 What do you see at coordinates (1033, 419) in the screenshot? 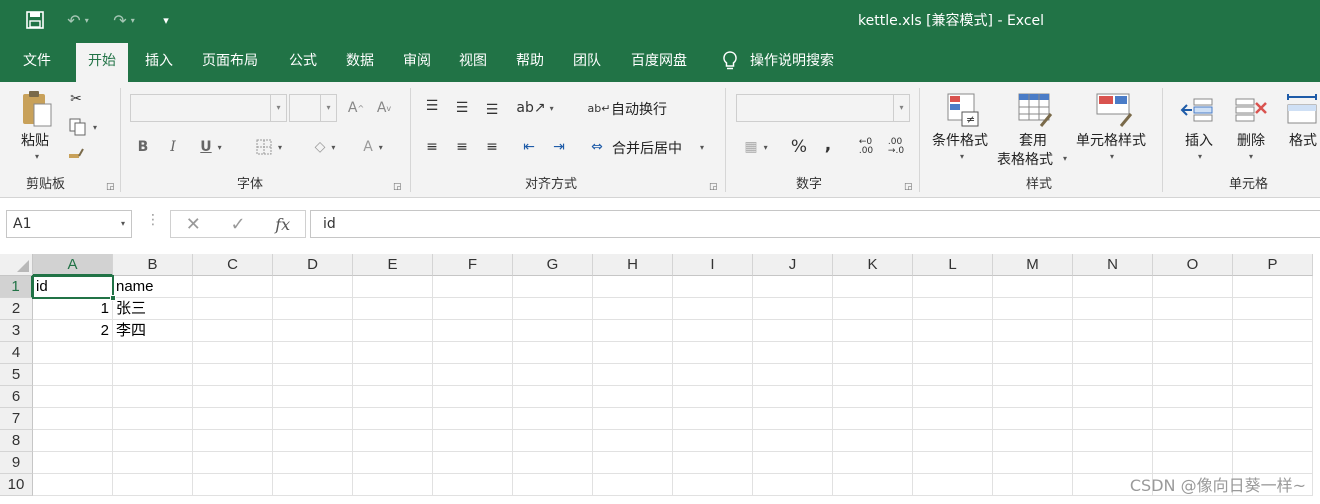
I see `cell-m7` at bounding box center [1033, 419].